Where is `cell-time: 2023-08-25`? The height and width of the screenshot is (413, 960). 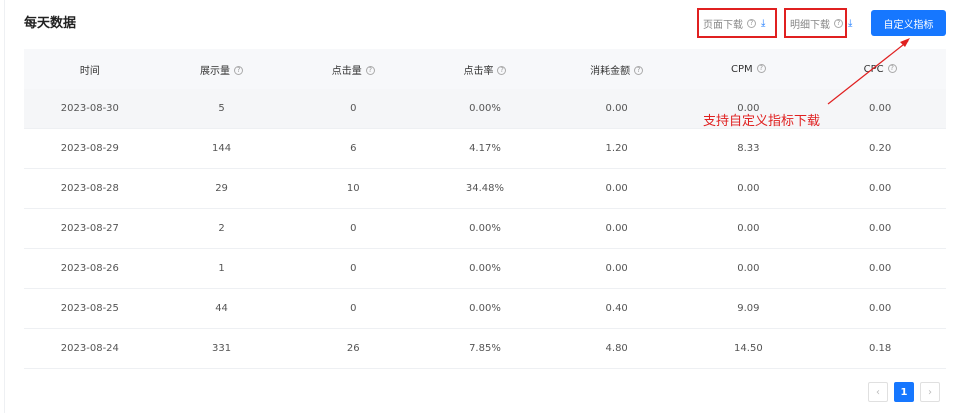 cell-time: 2023-08-25 is located at coordinates (90, 308).